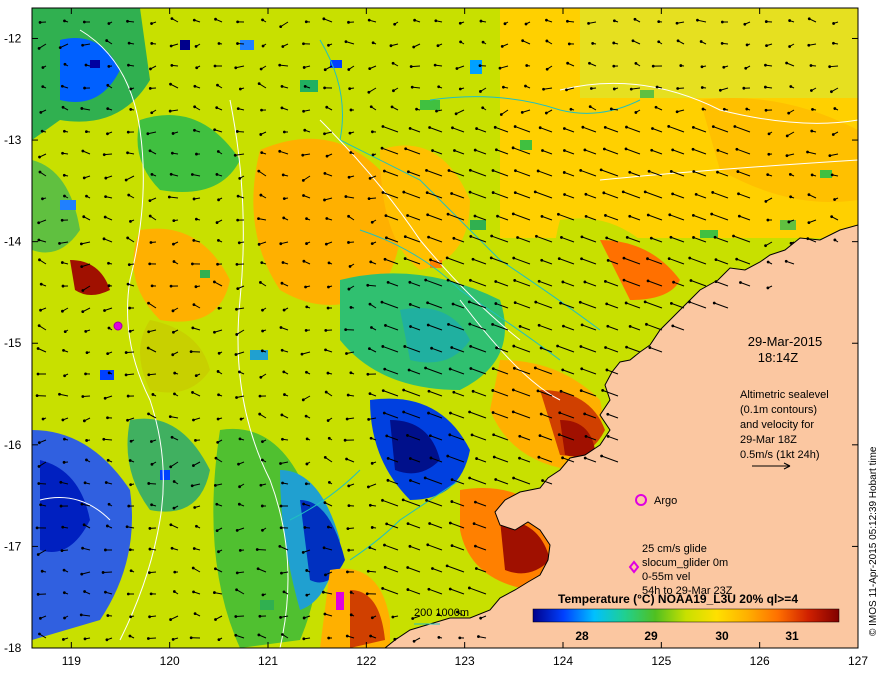  Describe the element at coordinates (768, 440) in the screenshot. I see `altimetry-line-4: 29-Mar 18Z` at that location.